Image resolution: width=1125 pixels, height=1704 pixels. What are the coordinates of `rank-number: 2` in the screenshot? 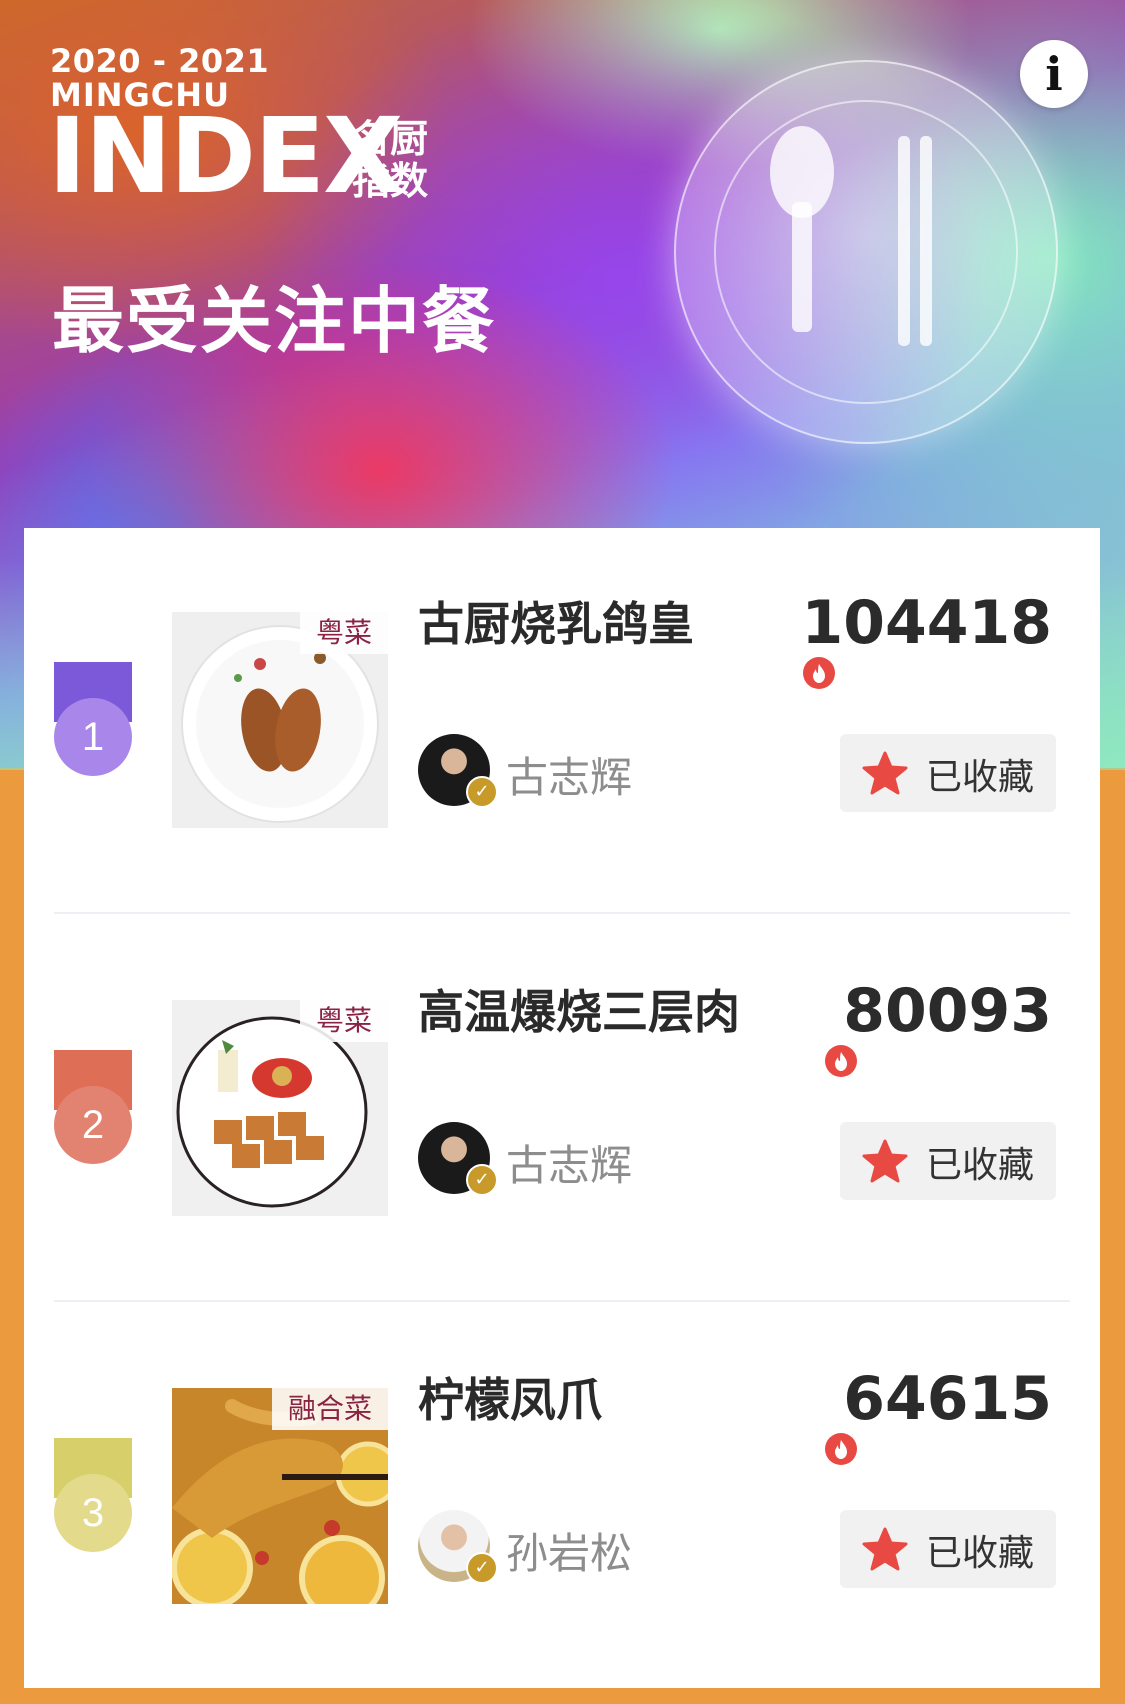 It's located at (93, 1125).